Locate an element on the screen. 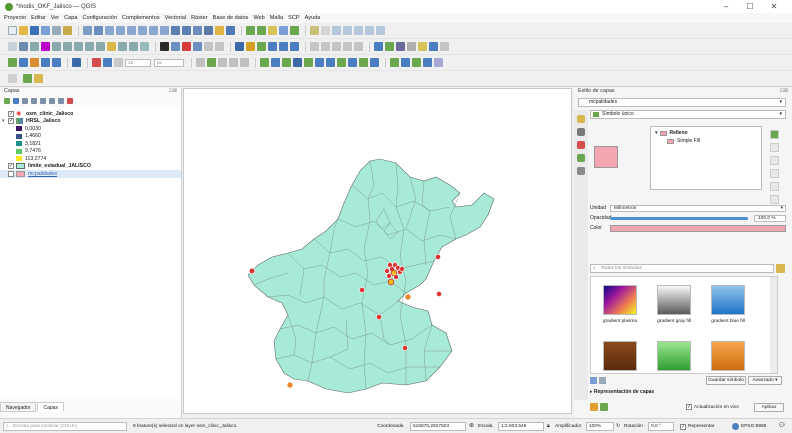 The width and height of the screenshot is (792, 433). menu-editar: Editar is located at coordinates (38, 18).